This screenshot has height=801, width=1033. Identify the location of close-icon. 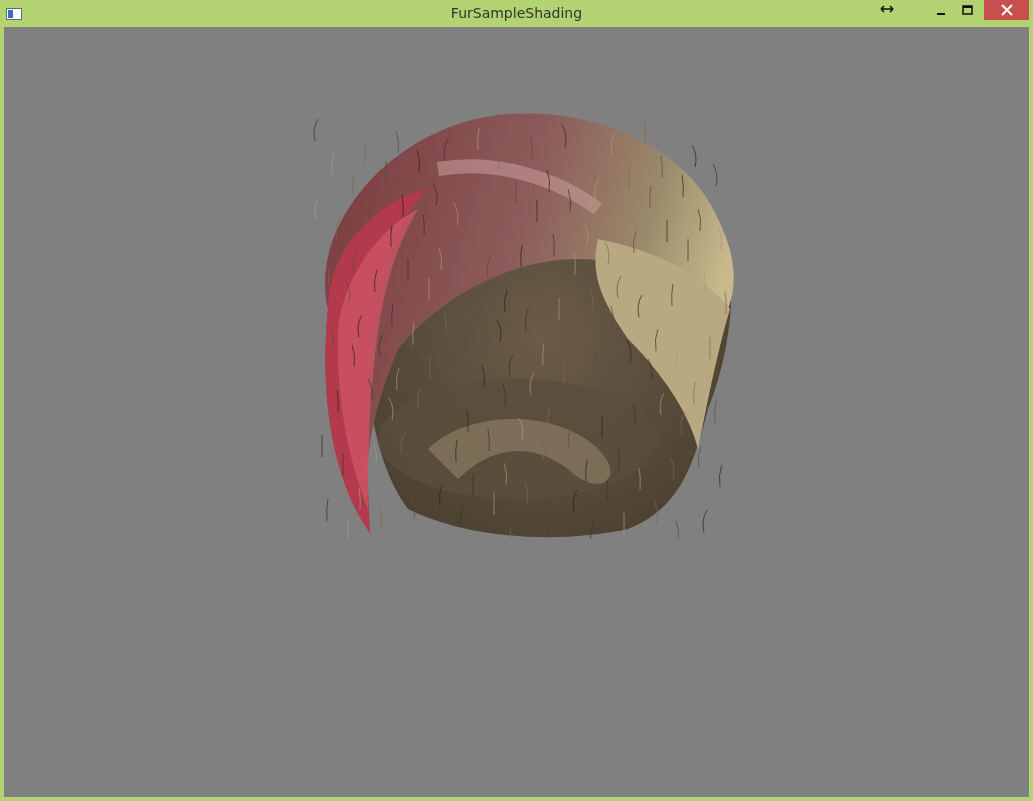
(1006, 10).